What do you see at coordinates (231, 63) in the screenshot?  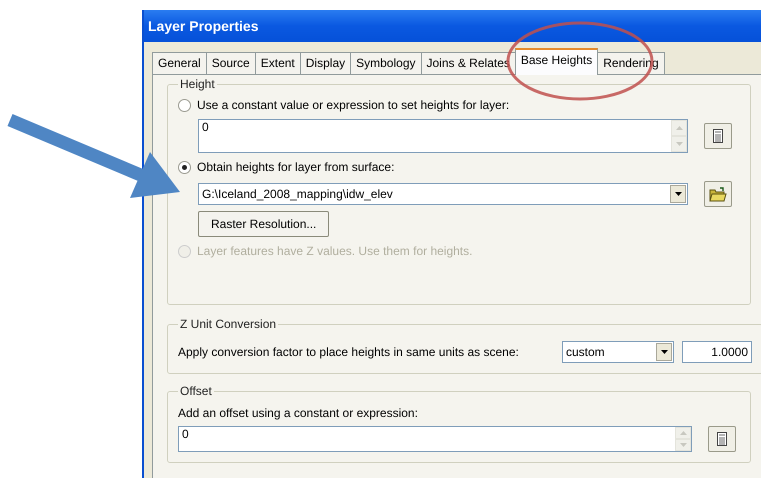 I see `tab: Source` at bounding box center [231, 63].